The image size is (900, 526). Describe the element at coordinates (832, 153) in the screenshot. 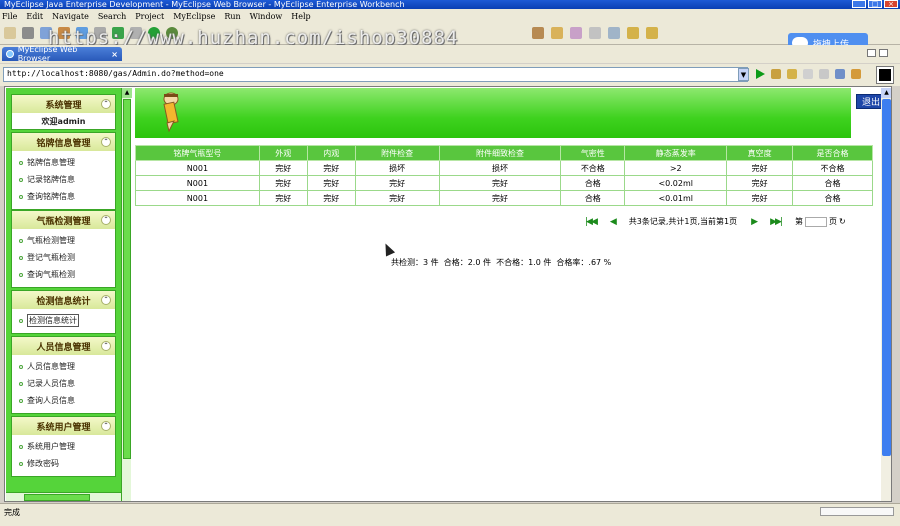

I see `column-header: 是否合格` at that location.